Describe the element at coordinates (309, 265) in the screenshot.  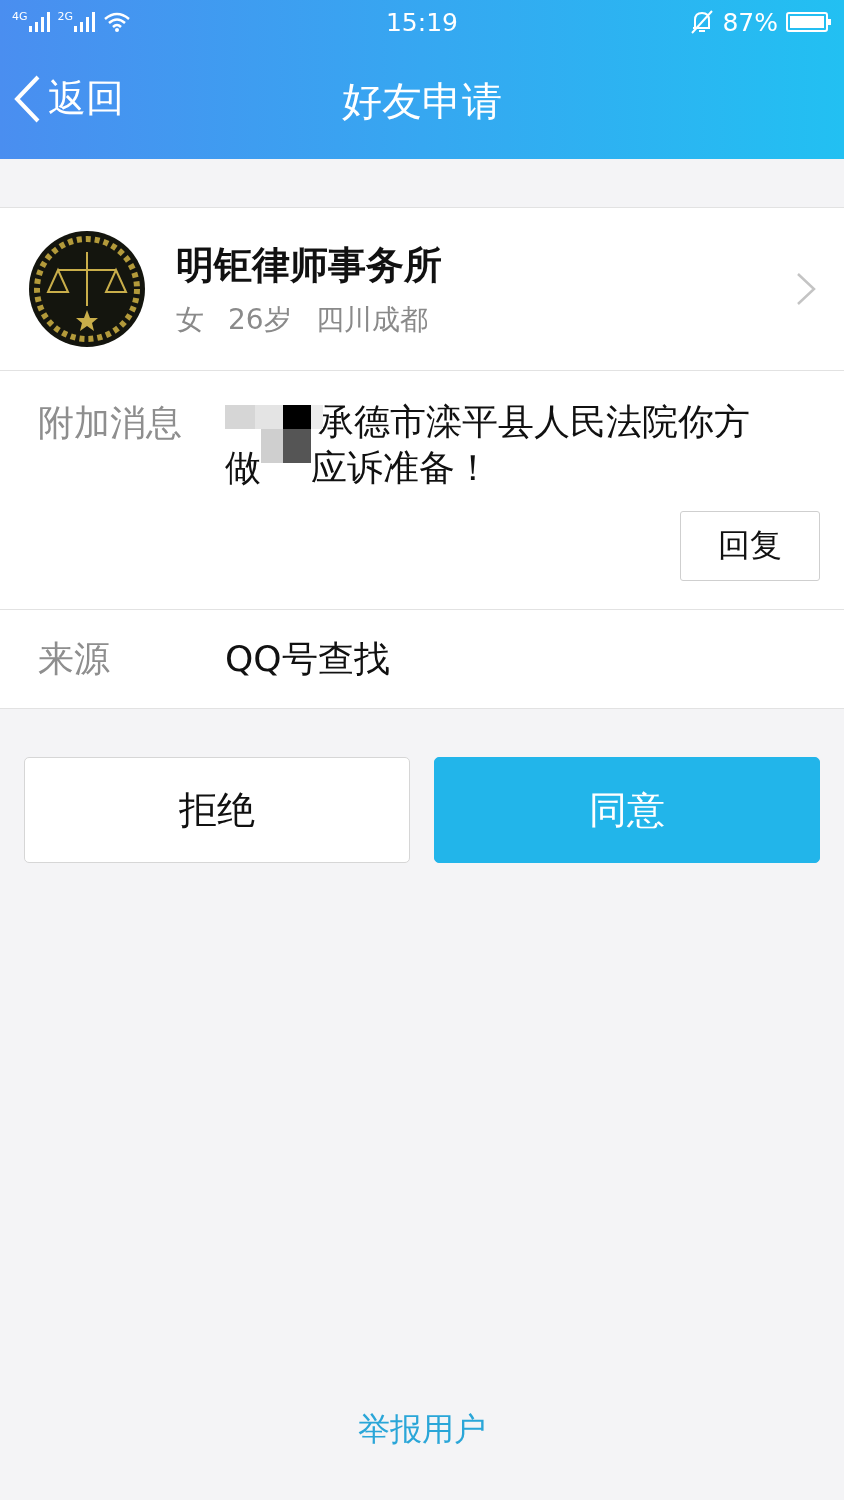
I see `contact-name: 明钜律师事务所` at that location.